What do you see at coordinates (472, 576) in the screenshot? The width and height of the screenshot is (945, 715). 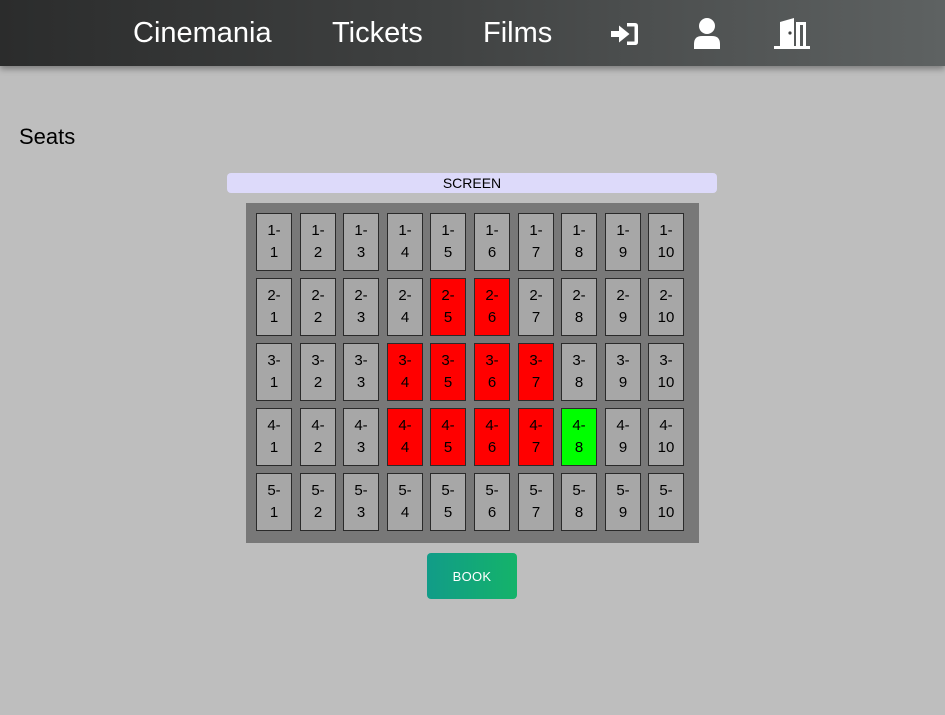 I see `book-button: BOOK` at bounding box center [472, 576].